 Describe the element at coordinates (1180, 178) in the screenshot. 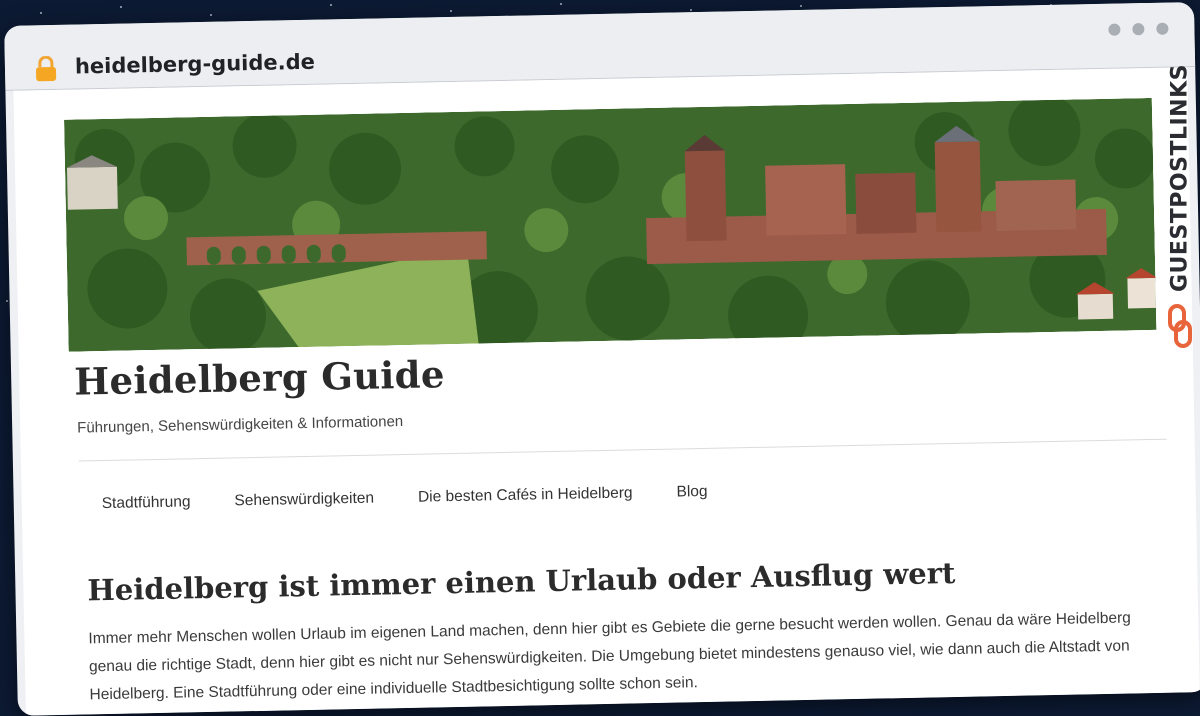

I see `brand-name: GUESTPOSTLINKS` at that location.